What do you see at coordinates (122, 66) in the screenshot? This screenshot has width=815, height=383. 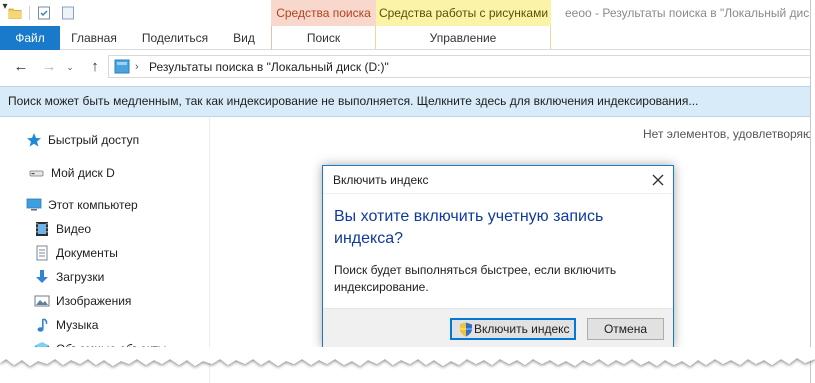 I see `search-results-folder-icon` at bounding box center [122, 66].